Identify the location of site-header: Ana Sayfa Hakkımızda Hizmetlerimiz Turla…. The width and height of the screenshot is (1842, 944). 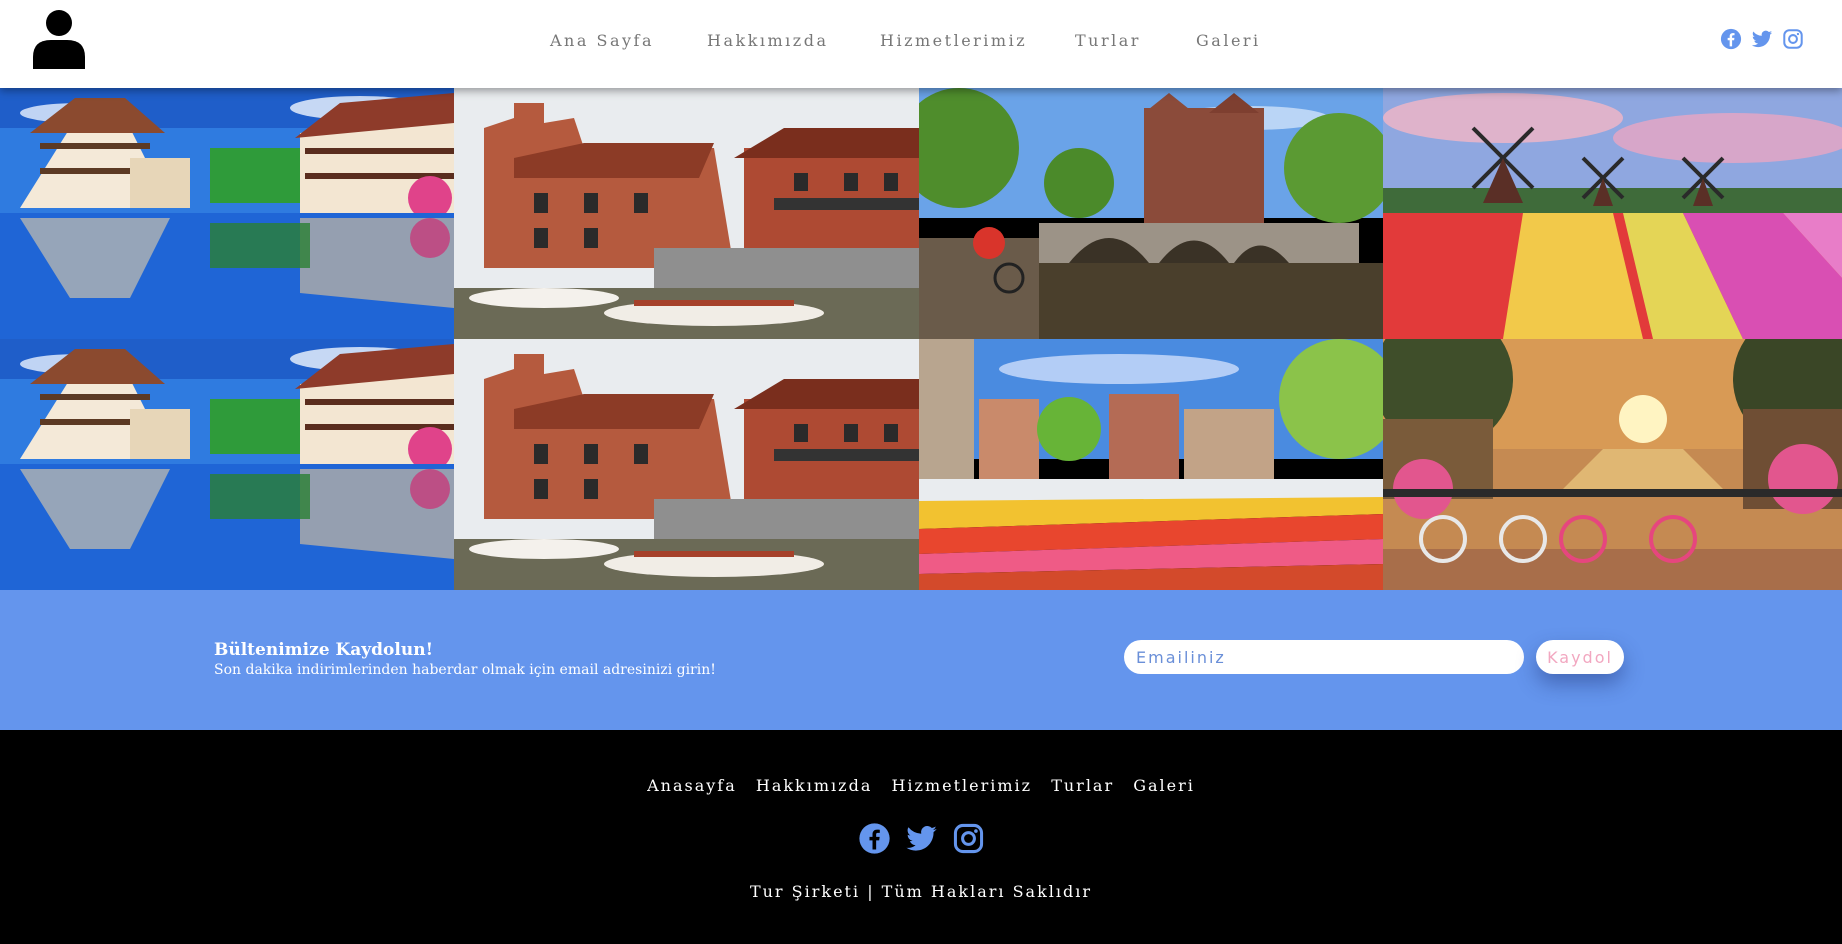
(921, 44).